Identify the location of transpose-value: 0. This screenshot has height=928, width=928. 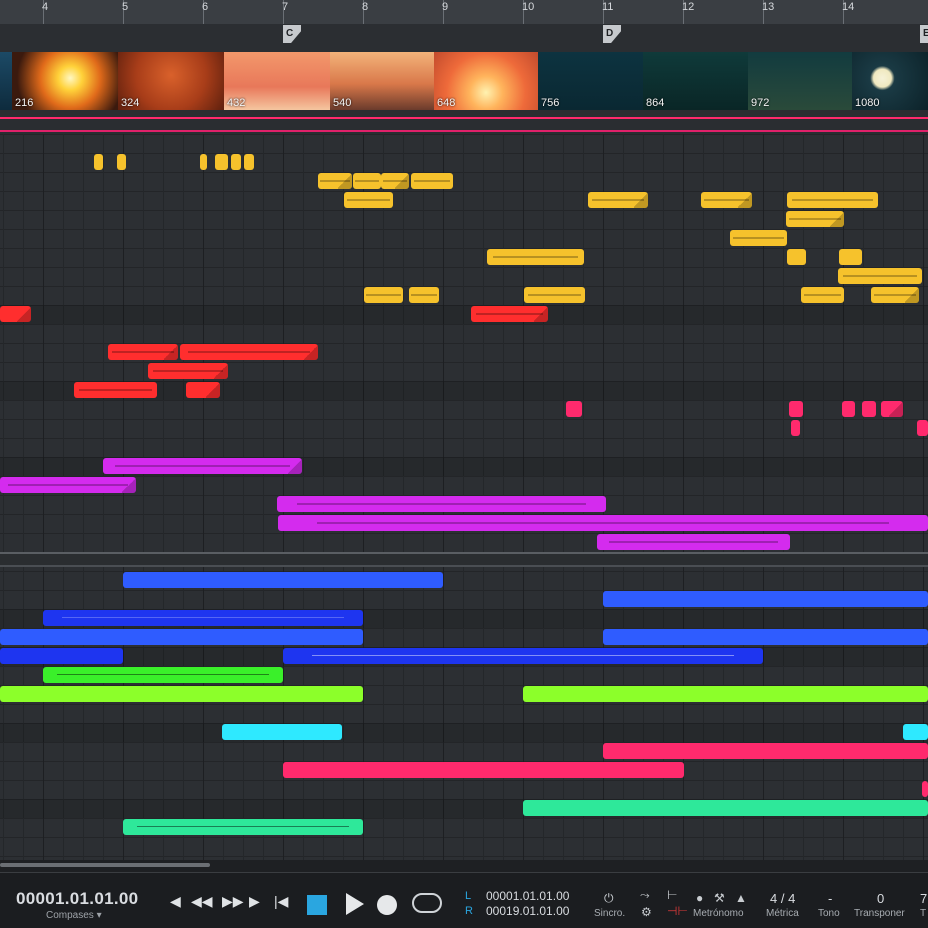
(880, 898).